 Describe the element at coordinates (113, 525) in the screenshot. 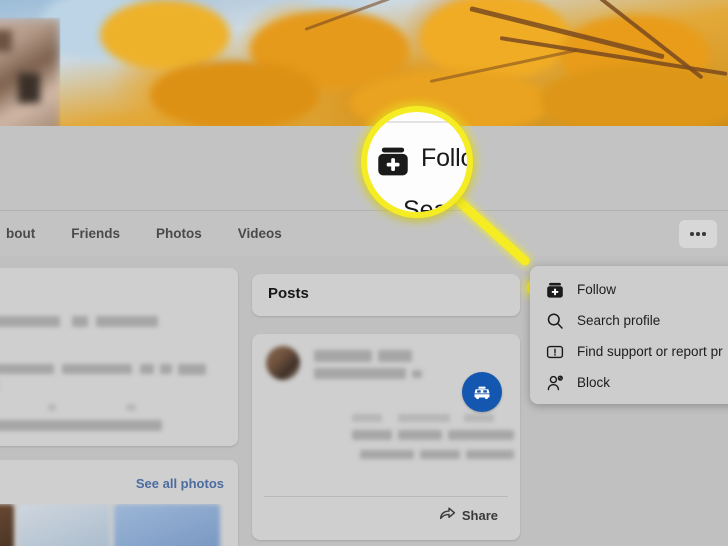

I see `photo-thumbnail-grid` at that location.